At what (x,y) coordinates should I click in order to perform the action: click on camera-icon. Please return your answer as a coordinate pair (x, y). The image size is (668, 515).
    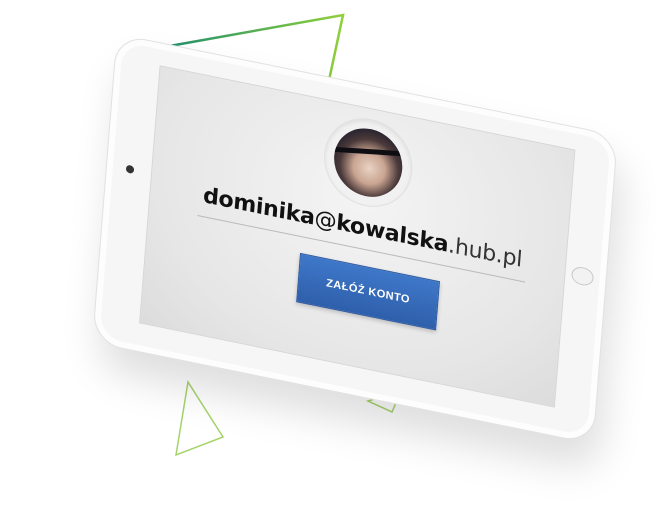
    Looking at the image, I should click on (130, 169).